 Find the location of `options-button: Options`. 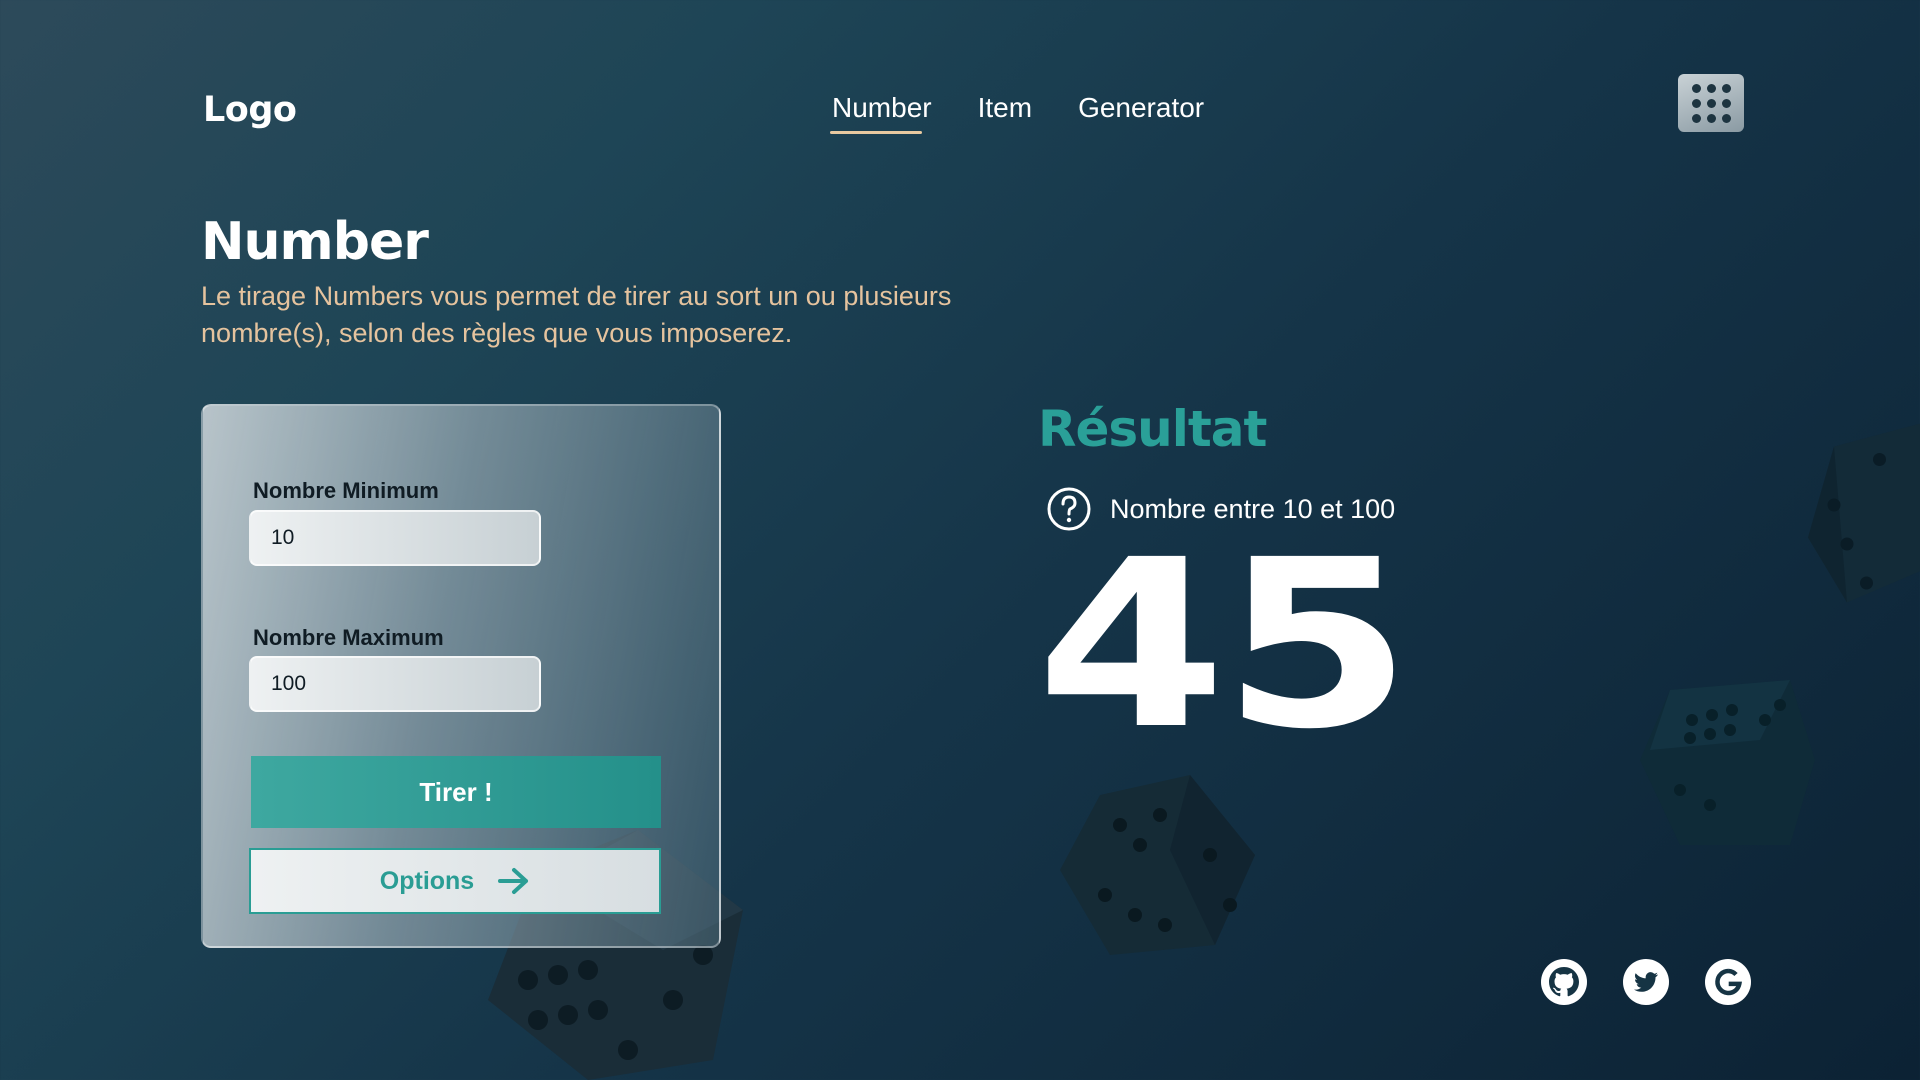

options-button: Options is located at coordinates (455, 881).